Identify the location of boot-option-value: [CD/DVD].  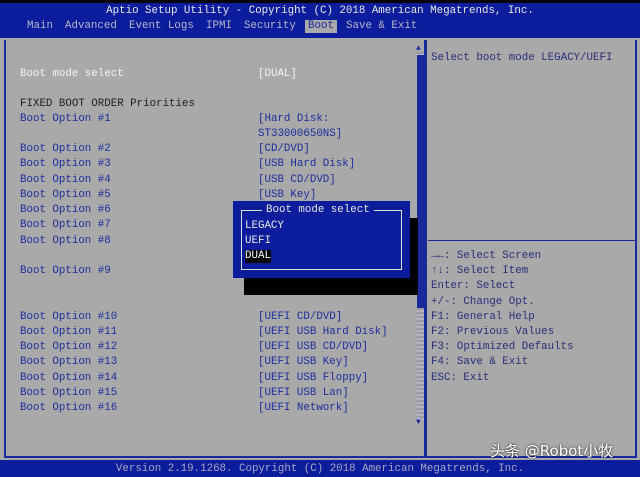
(284, 149).